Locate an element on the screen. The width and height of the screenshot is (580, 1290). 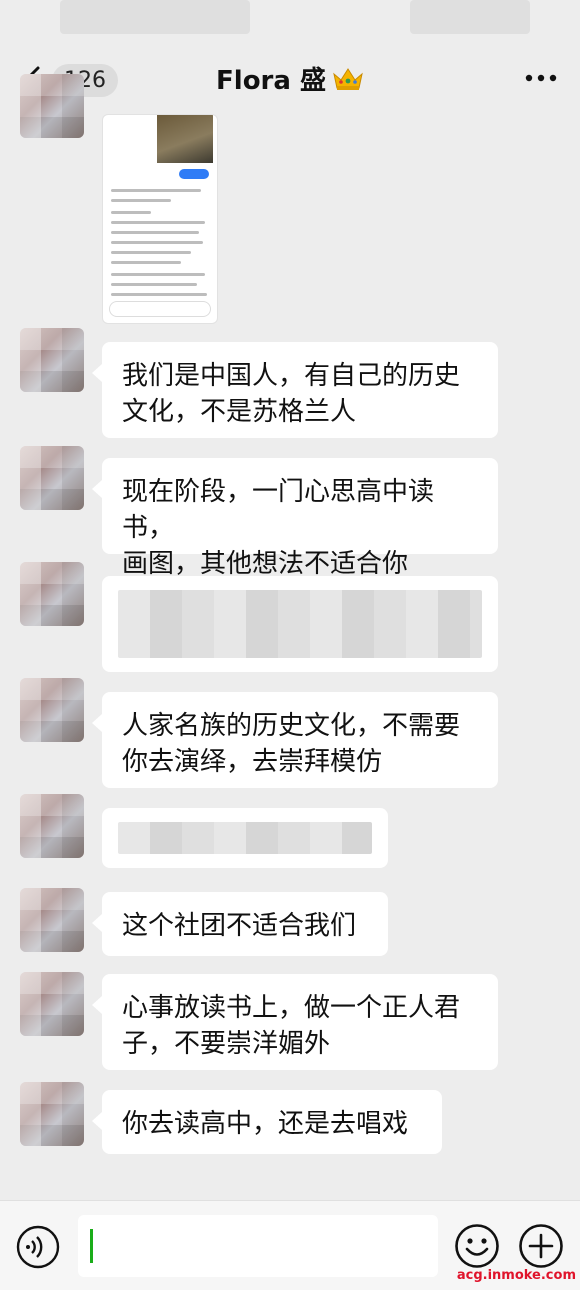
message-image is located at coordinates (160, 219).